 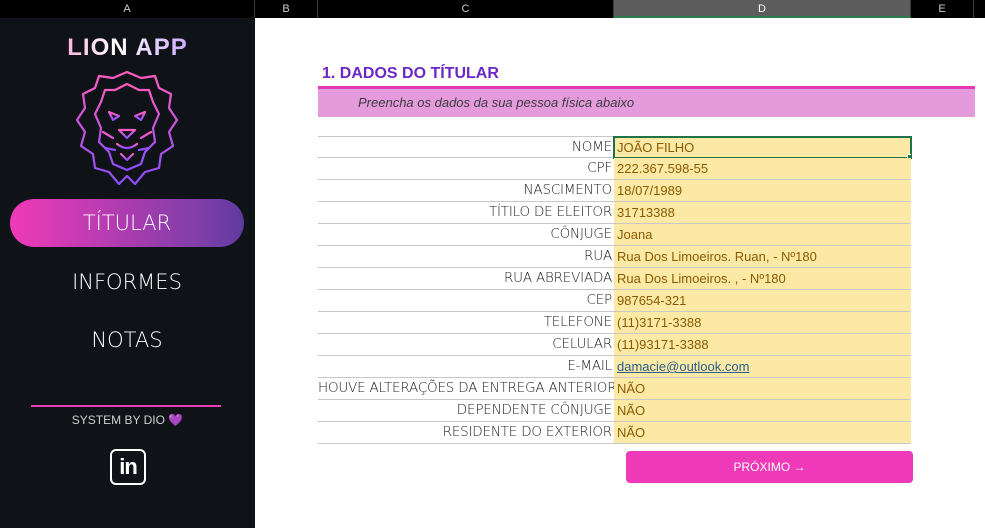 I want to click on form-row-titulo-eleitor: TÍTILO DE ELEITOR 31713388, so click(x=614, y=213).